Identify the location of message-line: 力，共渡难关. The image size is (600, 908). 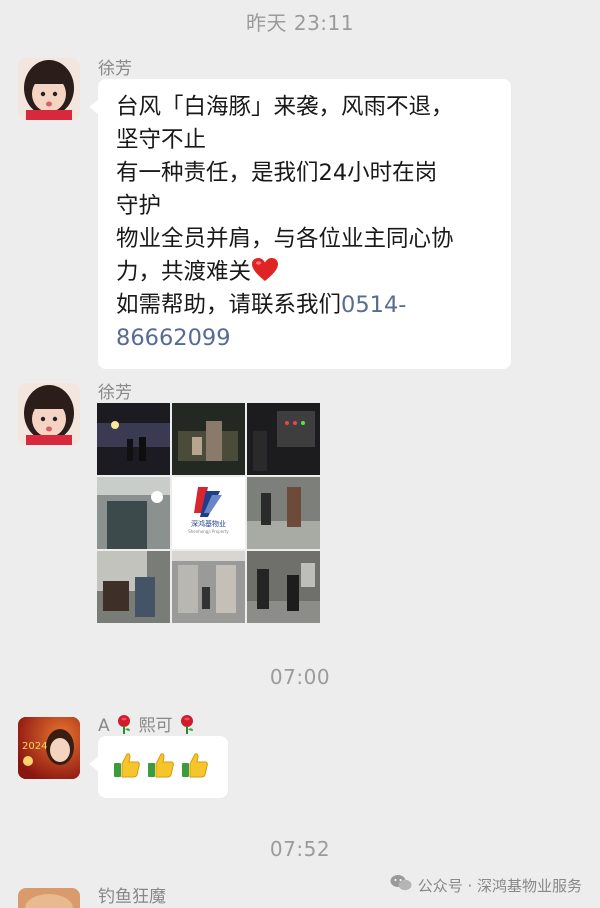
(184, 272).